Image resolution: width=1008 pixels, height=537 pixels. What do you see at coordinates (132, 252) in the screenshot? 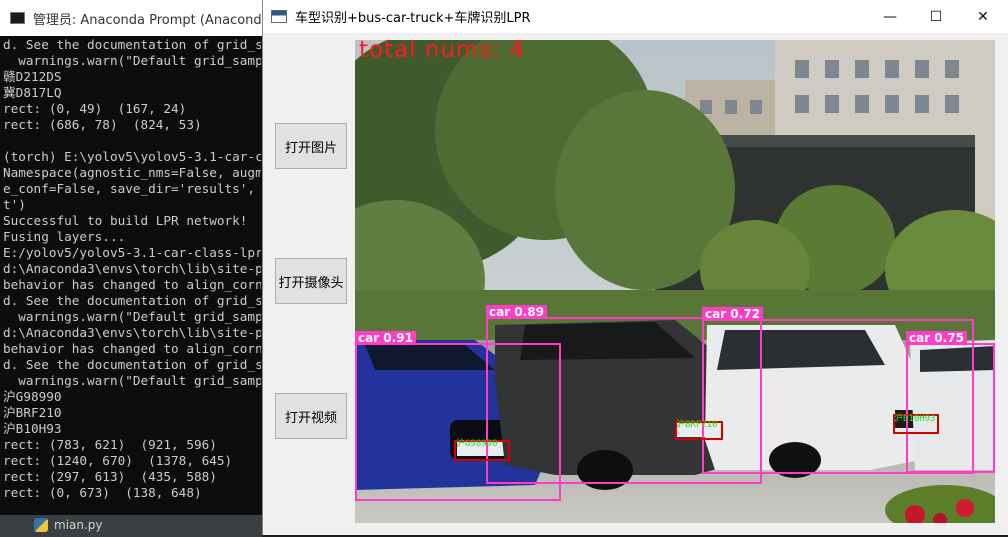
I see `console-line: E:/yolov5/yolov5-3.1-car-class-lpr/` at bounding box center [132, 252].